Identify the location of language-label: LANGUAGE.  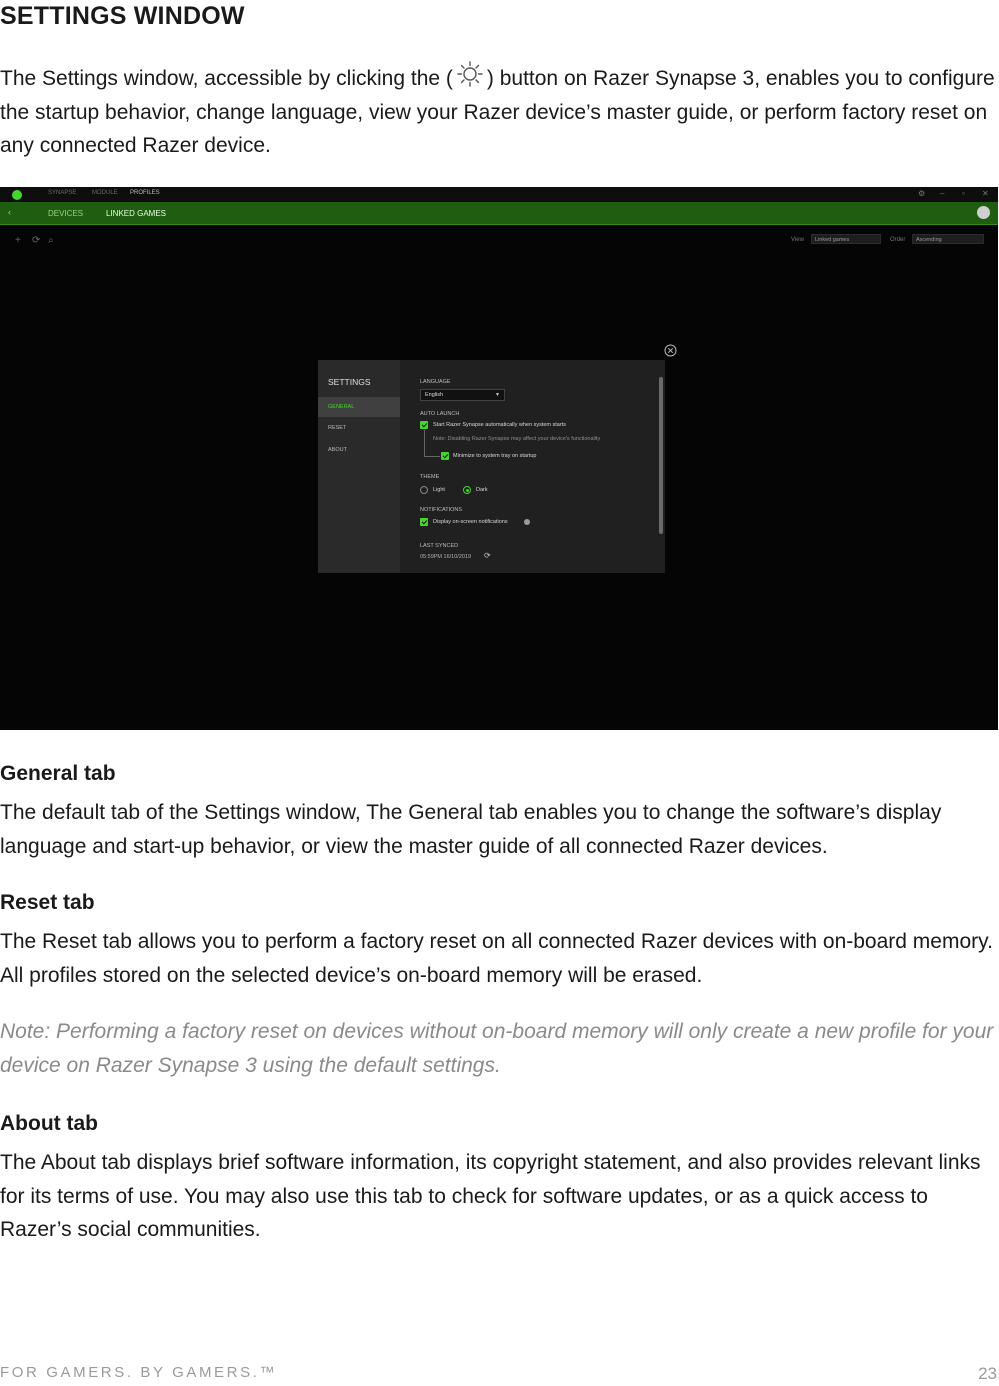
(435, 382).